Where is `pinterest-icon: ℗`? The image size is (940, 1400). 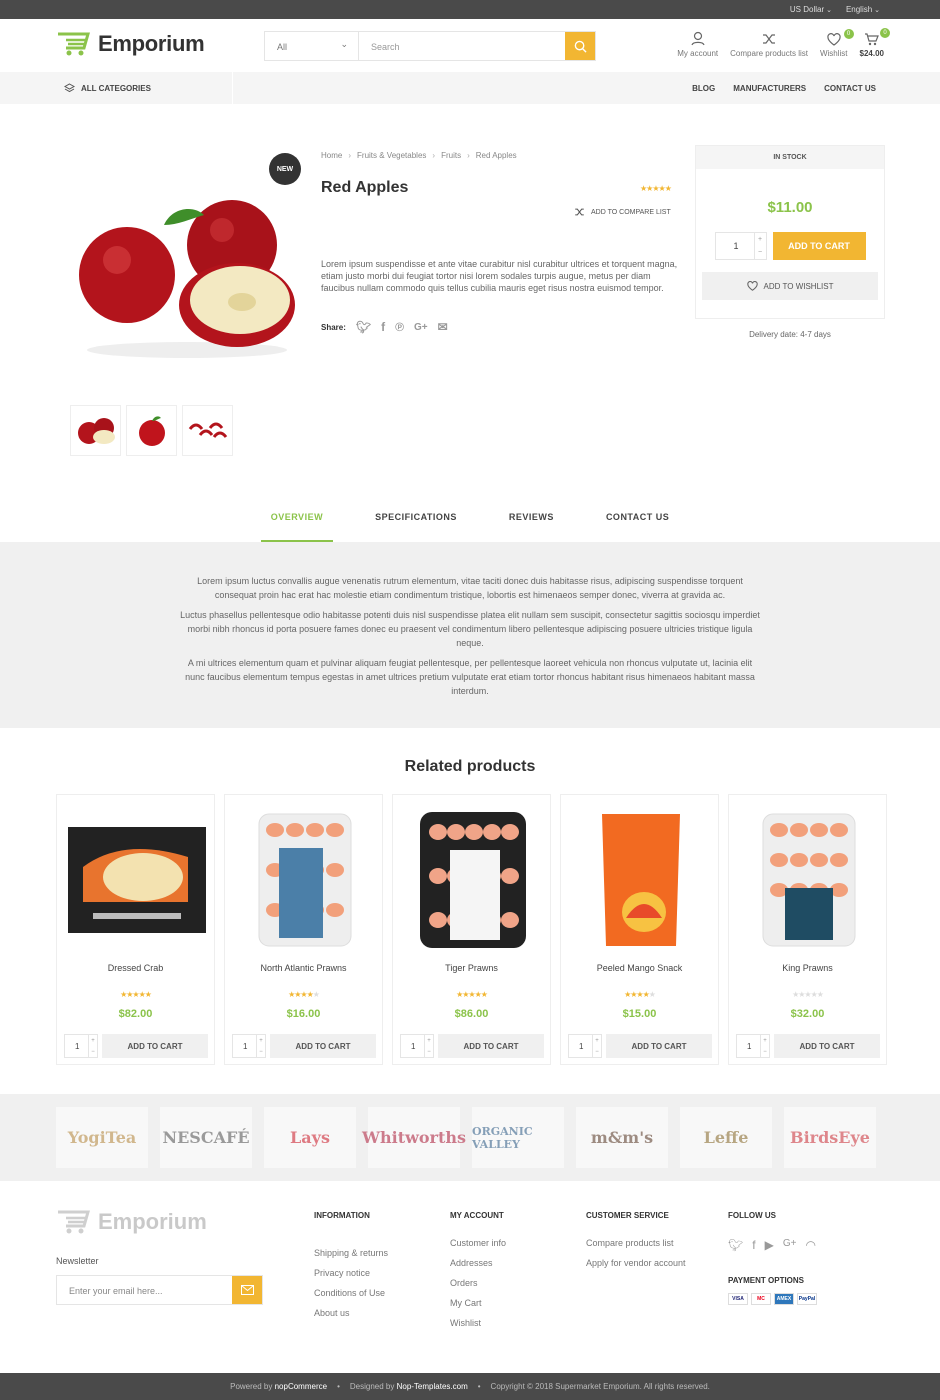
pinterest-icon: ℗ is located at coordinates (399, 327).